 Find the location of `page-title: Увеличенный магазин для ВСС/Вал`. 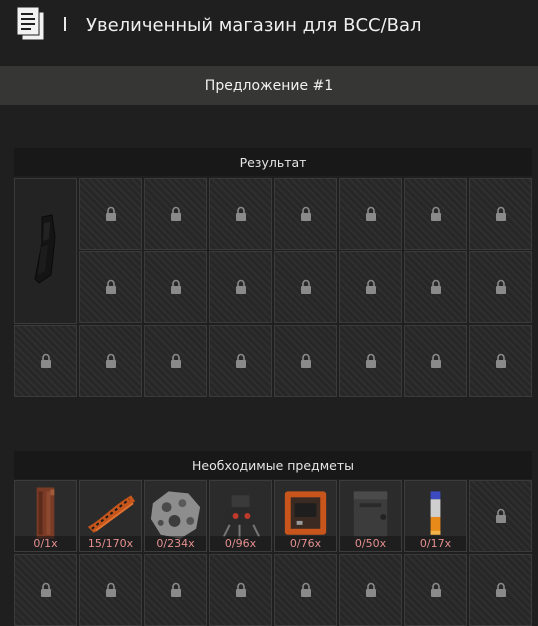

page-title: Увеличенный магазин для ВСС/Вал is located at coordinates (254, 25).